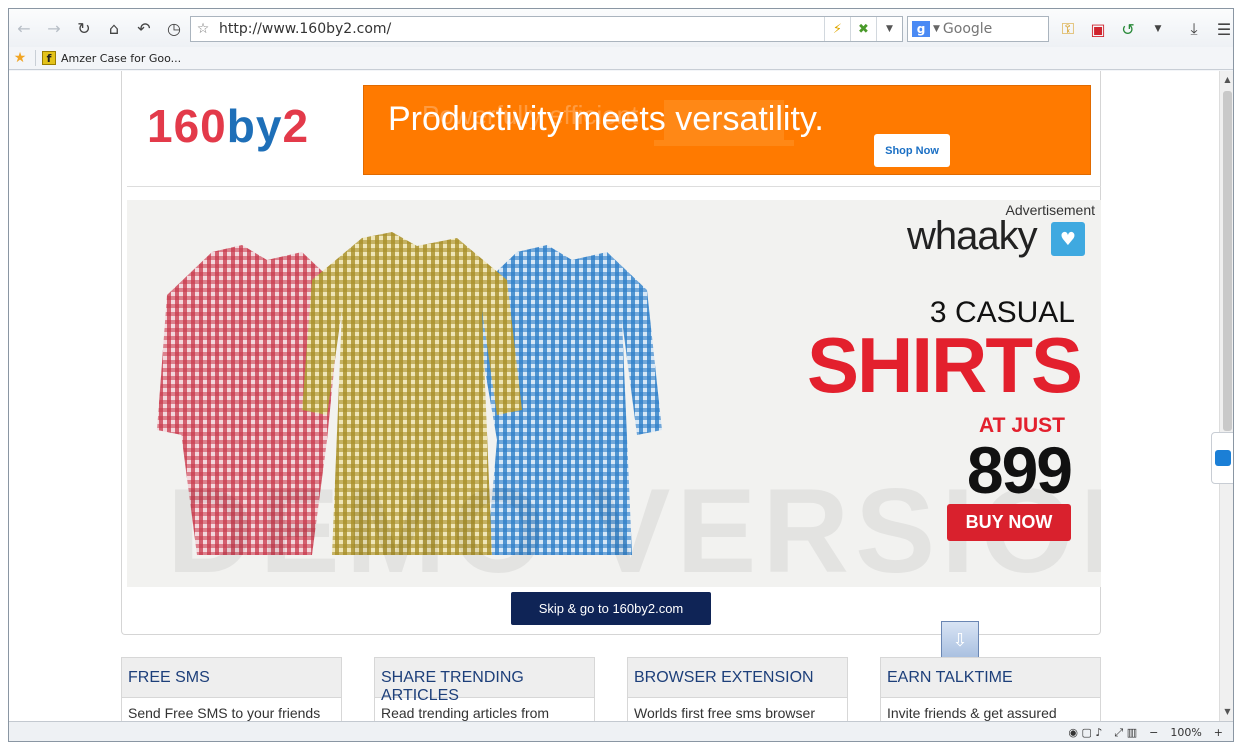 Image resolution: width=1240 pixels, height=746 pixels. Describe the element at coordinates (1153, 732) in the screenshot. I see `zoom-out-icon: −` at that location.